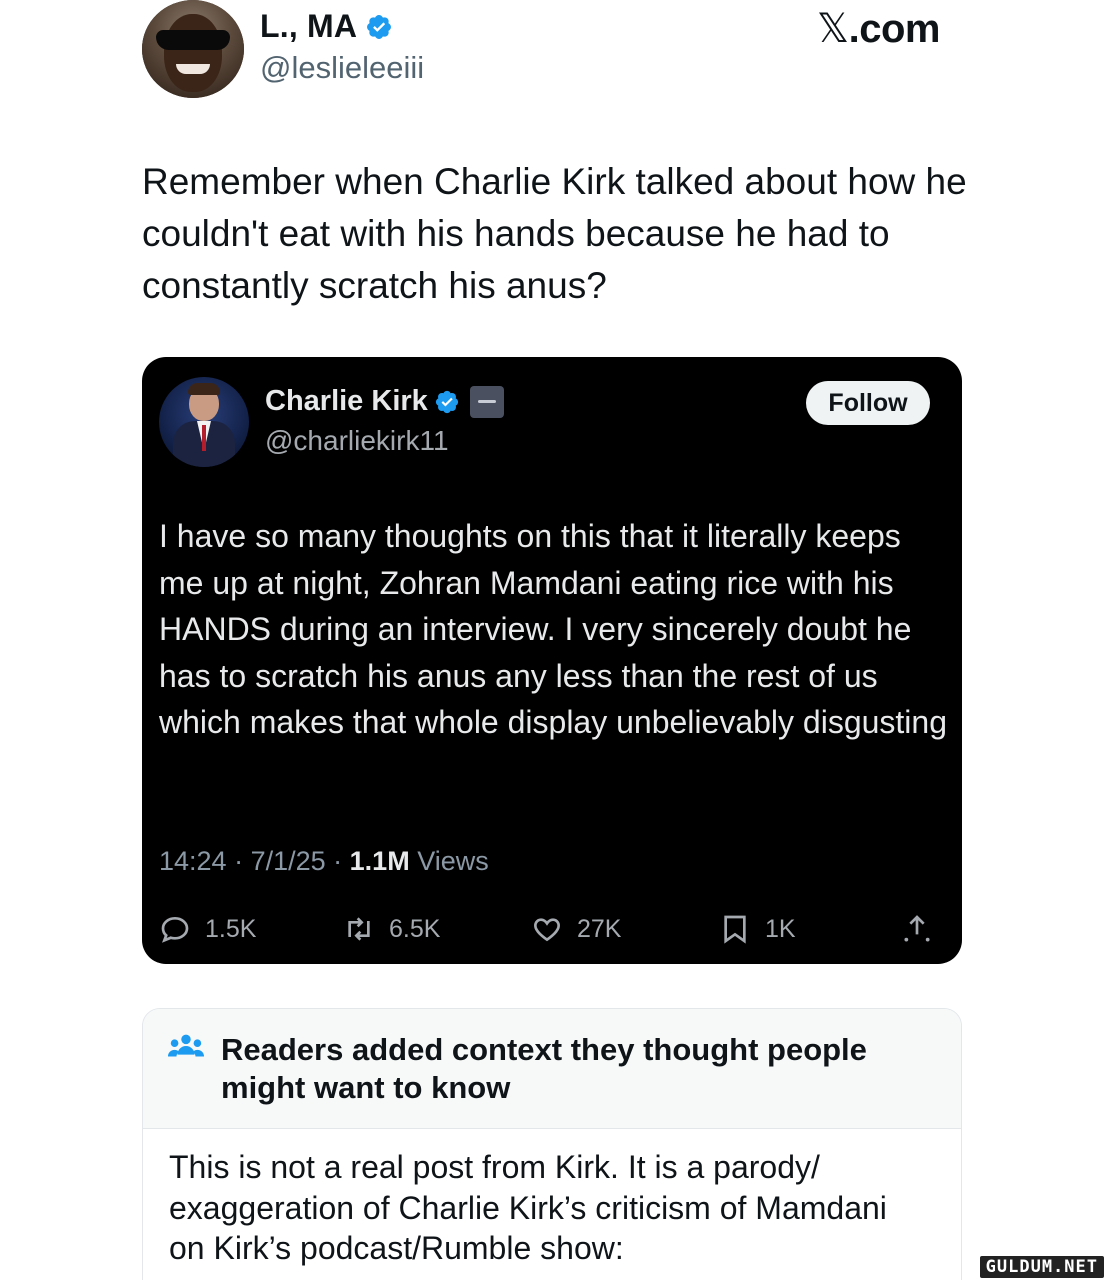 The width and height of the screenshot is (1110, 1280). I want to click on post-meta: 14:24 · 7/1/25 · 1.1M Views, so click(324, 861).